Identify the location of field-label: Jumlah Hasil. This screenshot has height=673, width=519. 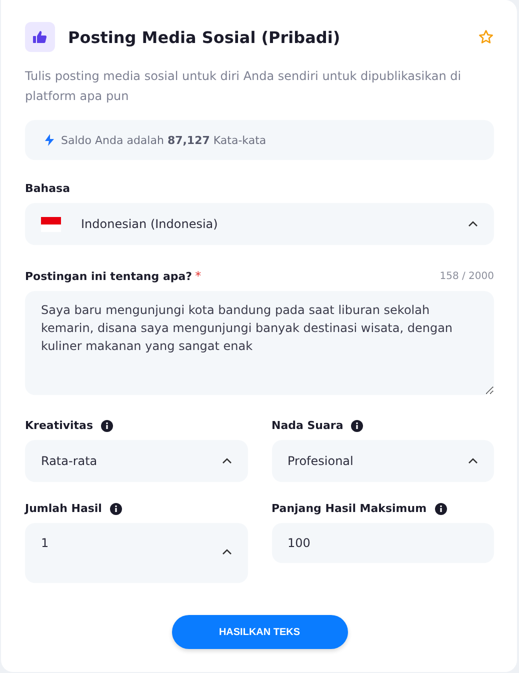
(63, 508).